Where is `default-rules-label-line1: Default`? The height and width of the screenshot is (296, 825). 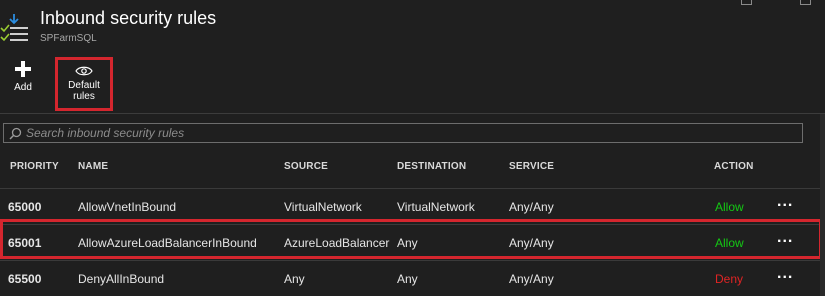 default-rules-label-line1: Default is located at coordinates (84, 85).